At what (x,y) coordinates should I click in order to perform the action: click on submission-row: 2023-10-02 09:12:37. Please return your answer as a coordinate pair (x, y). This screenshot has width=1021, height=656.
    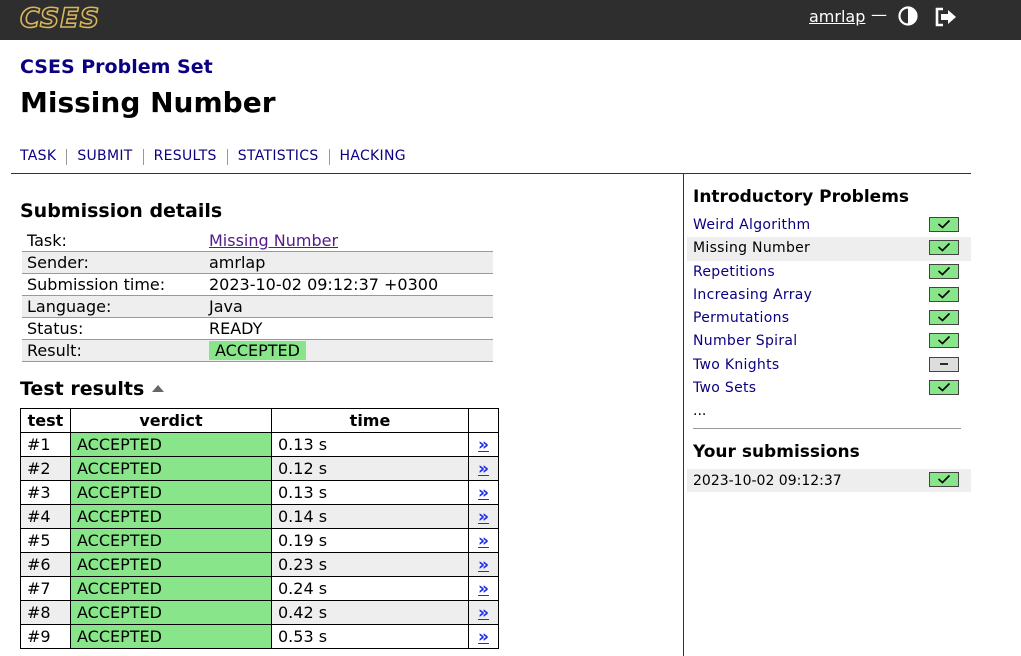
    Looking at the image, I should click on (829, 480).